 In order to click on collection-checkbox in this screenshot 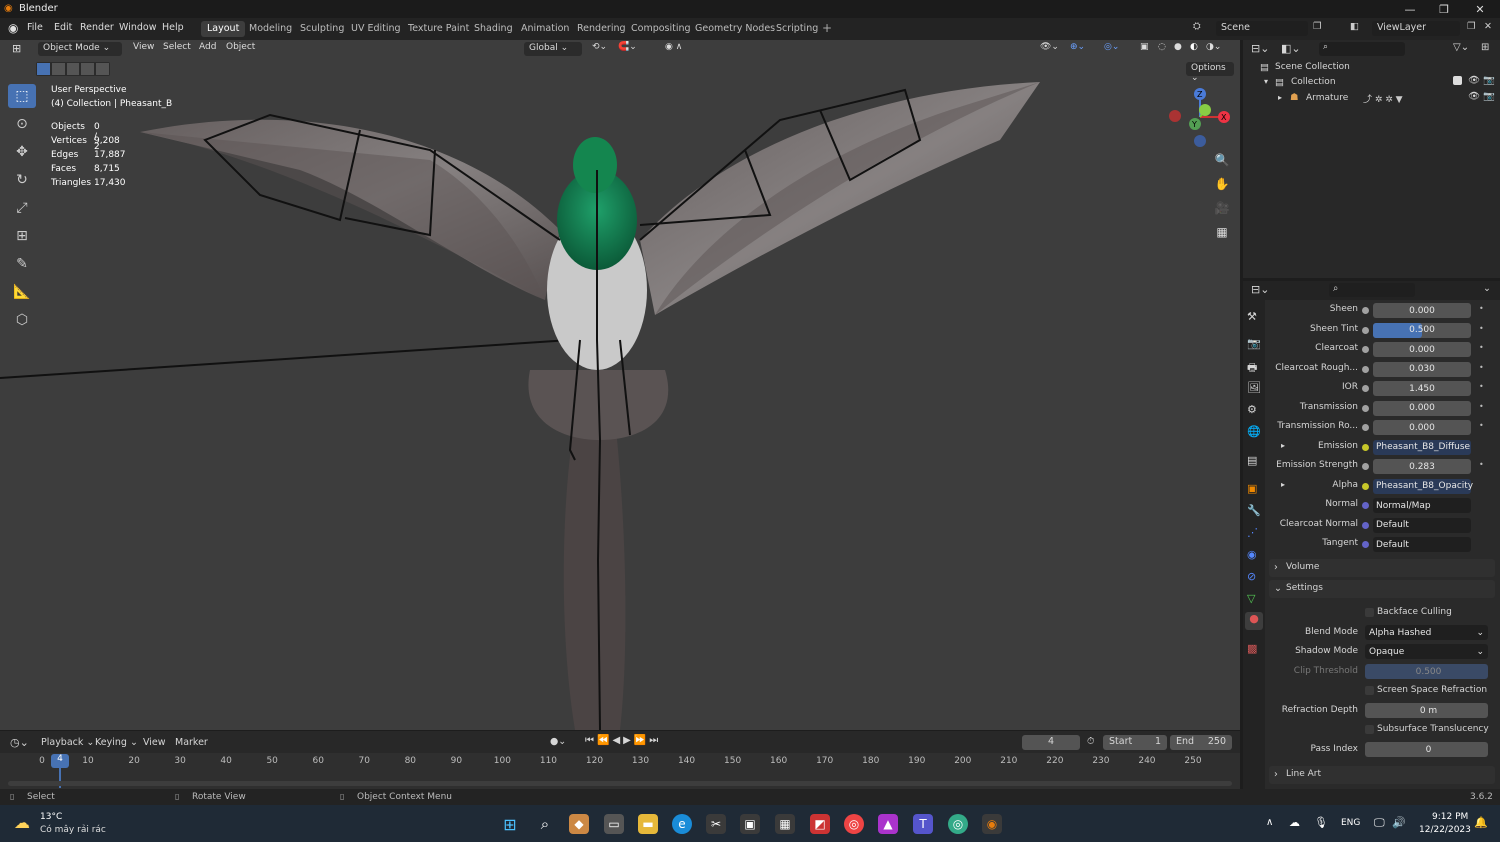, I will do `click(1457, 80)`.